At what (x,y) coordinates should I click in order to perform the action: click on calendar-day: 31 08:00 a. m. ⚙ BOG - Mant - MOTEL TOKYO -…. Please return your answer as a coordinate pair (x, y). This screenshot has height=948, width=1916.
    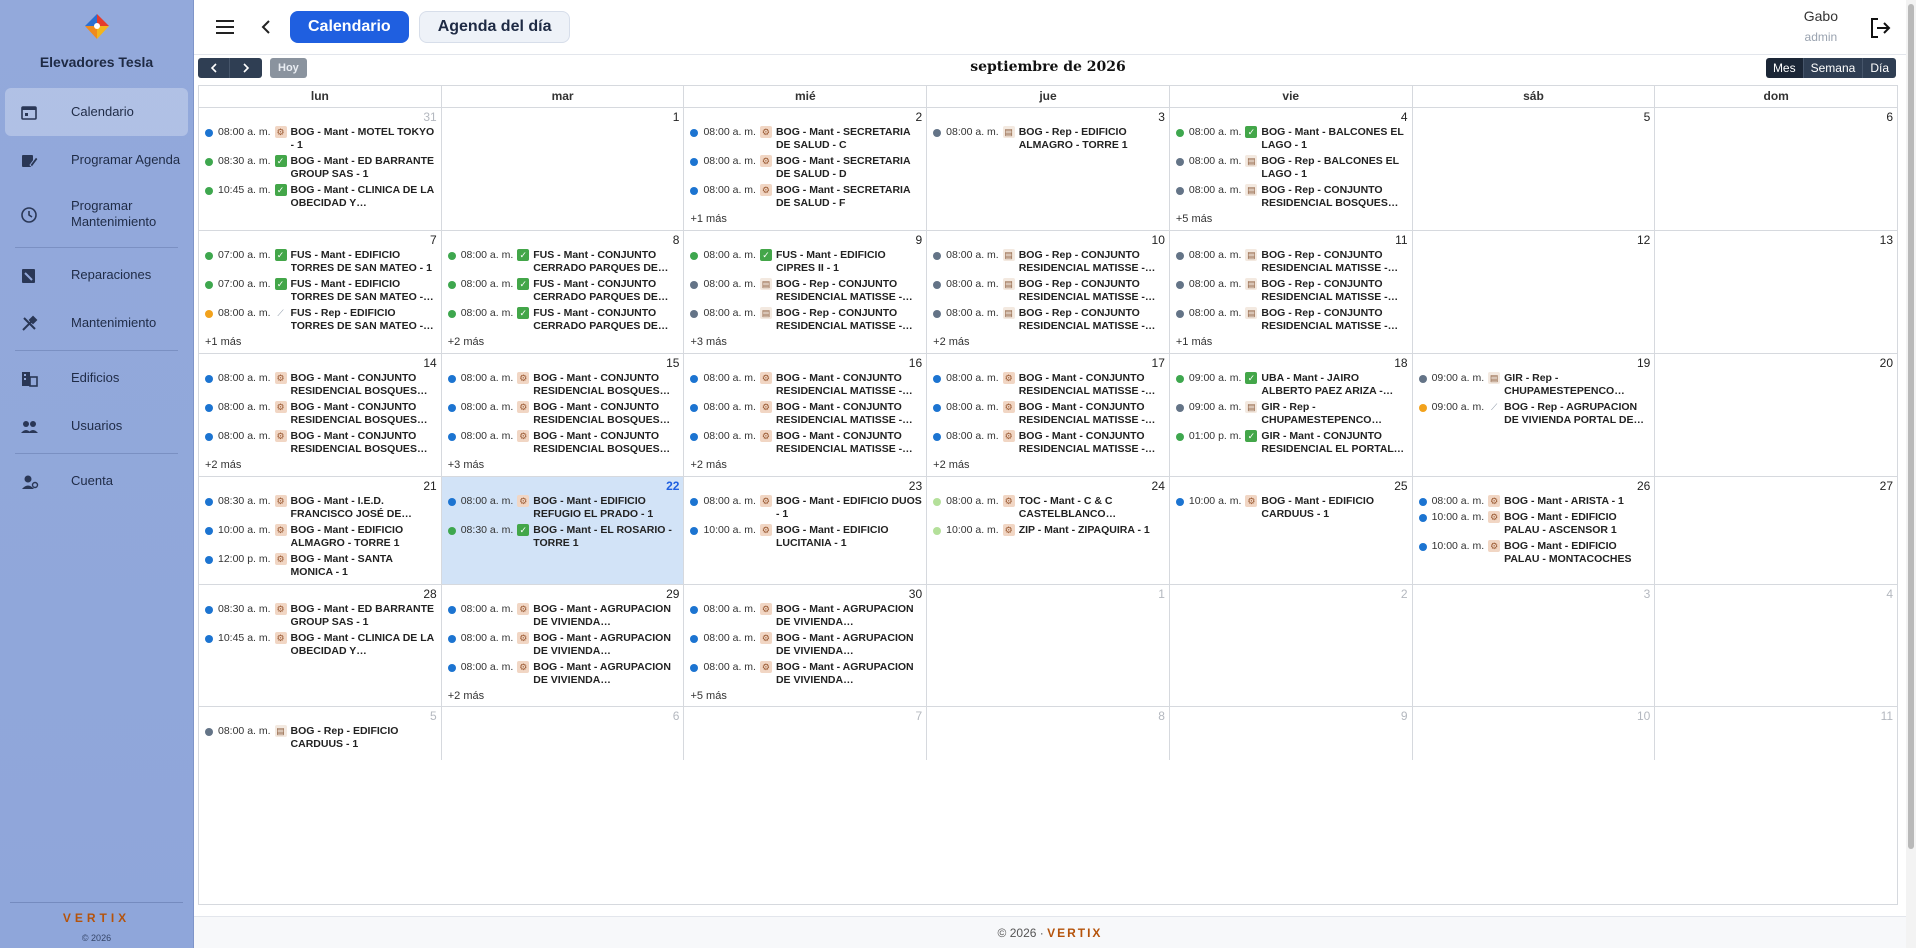
    Looking at the image, I should click on (320, 169).